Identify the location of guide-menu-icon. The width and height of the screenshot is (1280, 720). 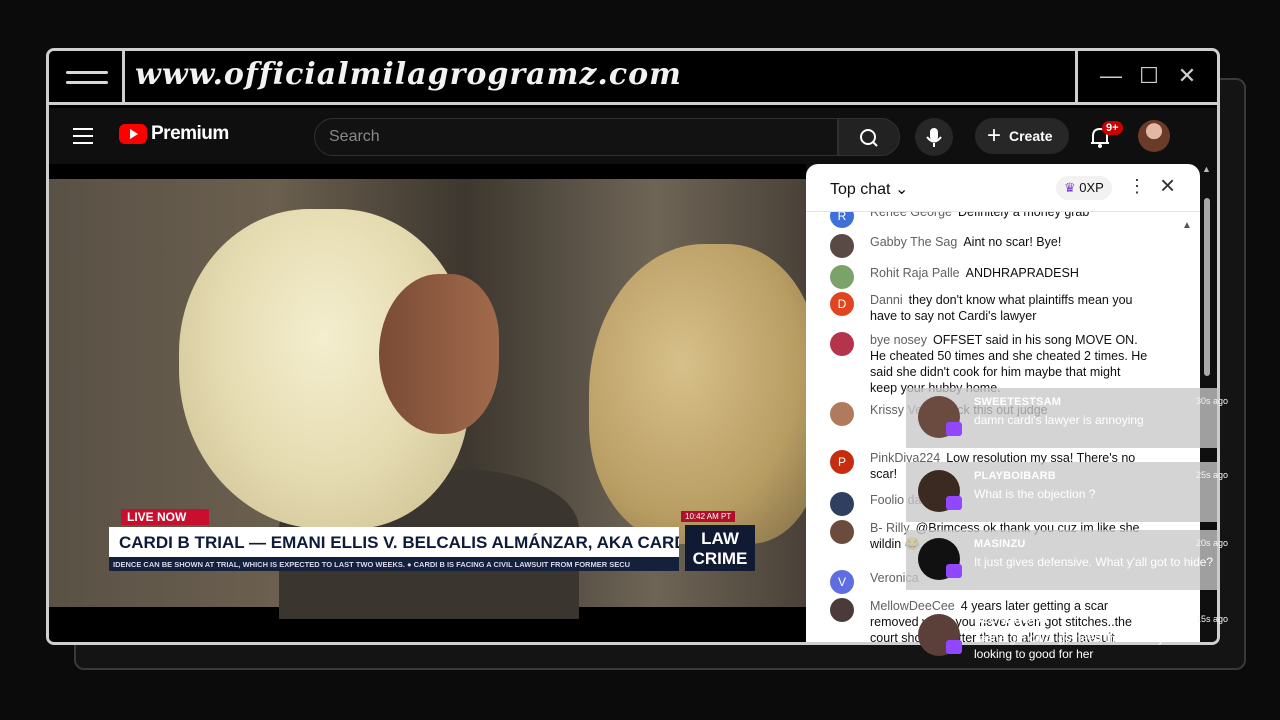
(83, 136).